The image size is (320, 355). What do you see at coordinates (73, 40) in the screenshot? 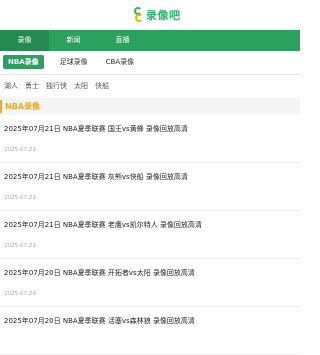
I see `nav-item-news: 新闻` at bounding box center [73, 40].